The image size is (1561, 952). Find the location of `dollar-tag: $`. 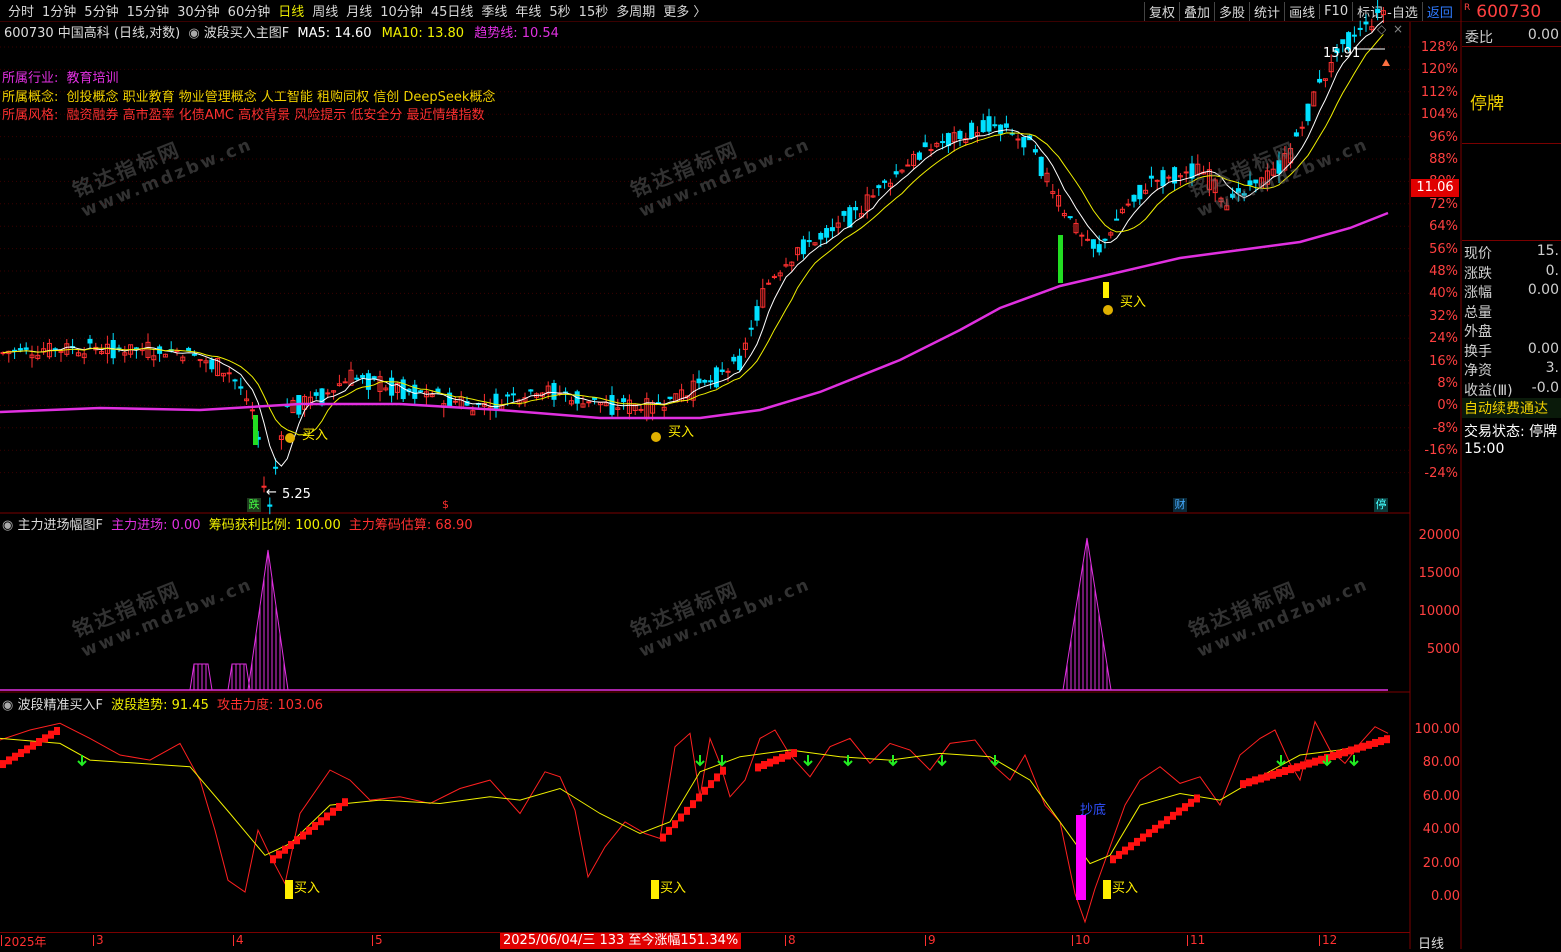

dollar-tag: $ is located at coordinates (445, 504).